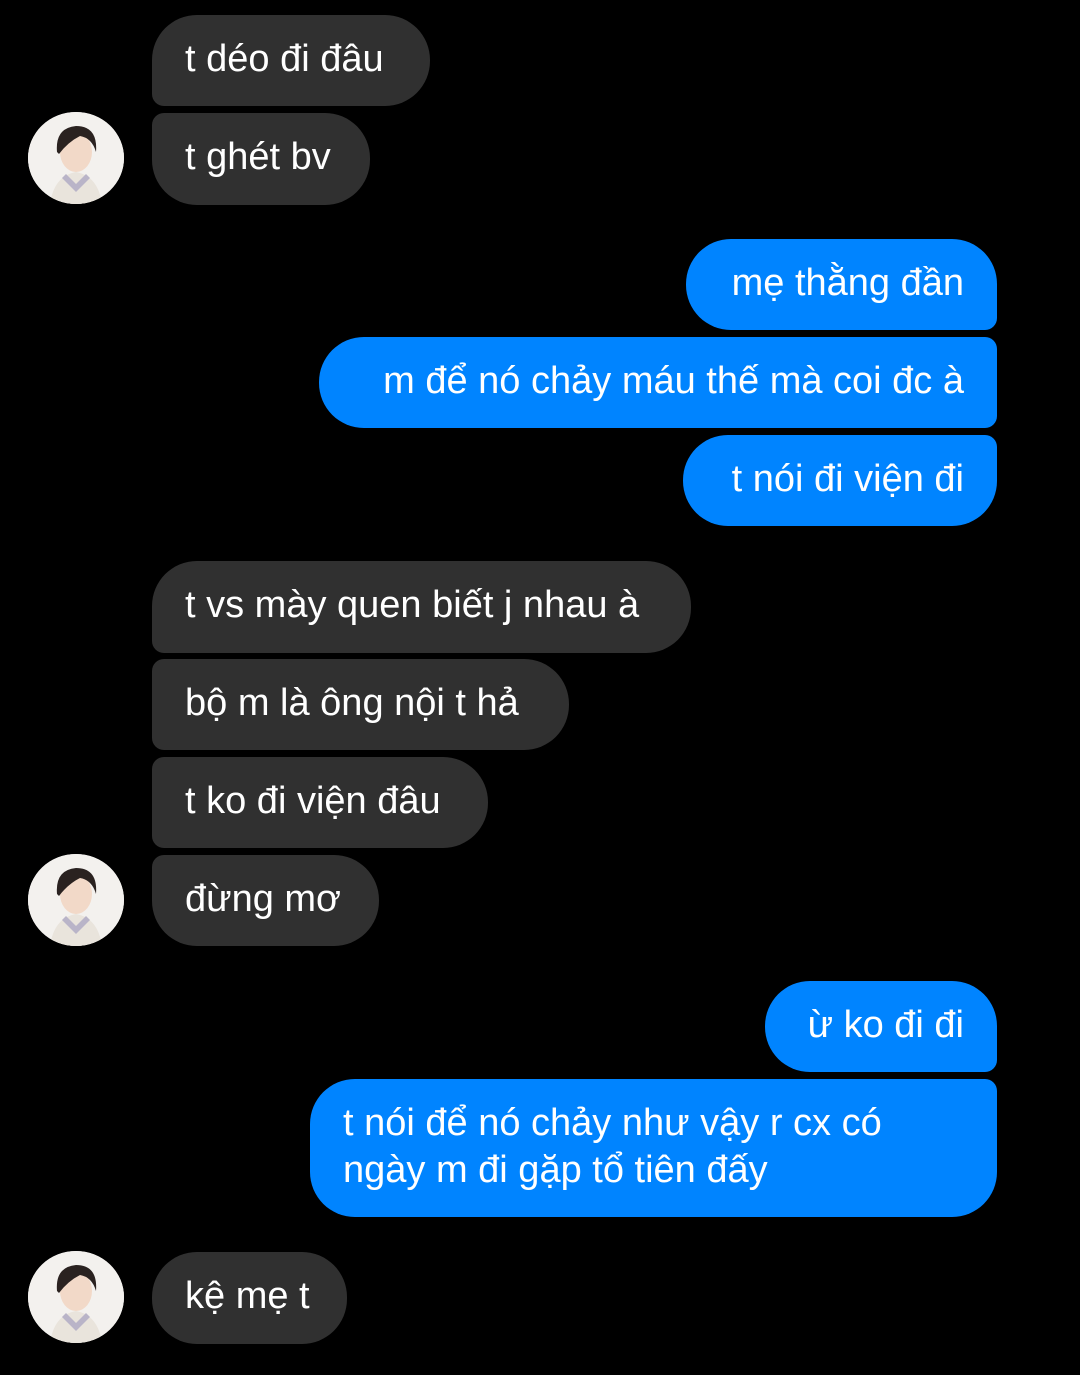 This screenshot has height=1375, width=1080. Describe the element at coordinates (249, 1298) in the screenshot. I see `message-bubble-incoming: kệ mẹ t` at that location.